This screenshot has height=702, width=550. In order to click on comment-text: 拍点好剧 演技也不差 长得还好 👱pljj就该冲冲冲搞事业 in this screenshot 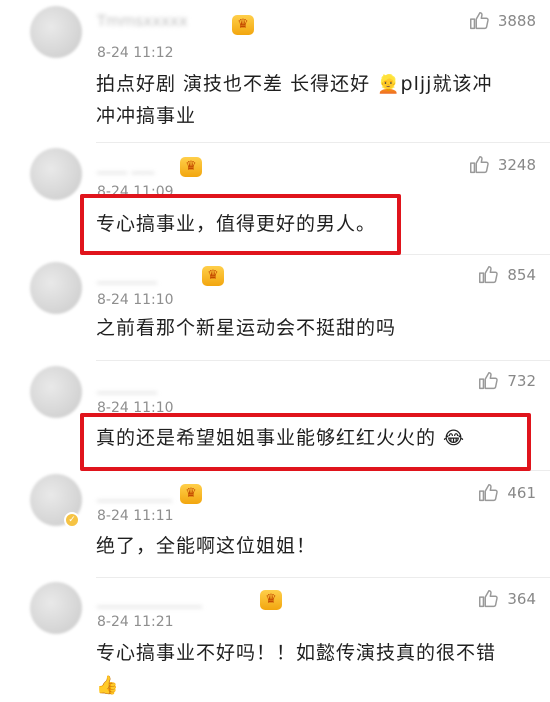, I will do `click(294, 100)`.